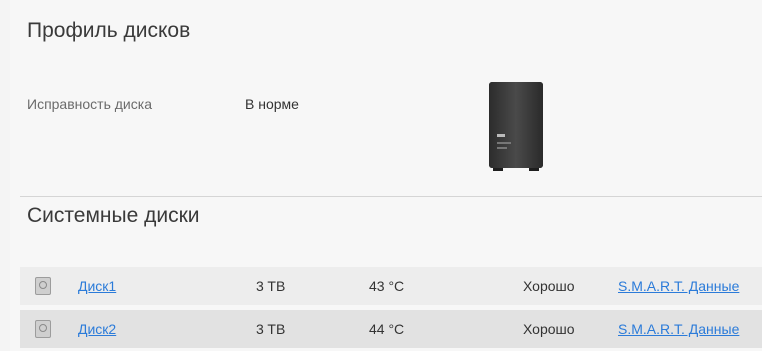  I want to click on disk-temperature: 43 °C, so click(387, 286).